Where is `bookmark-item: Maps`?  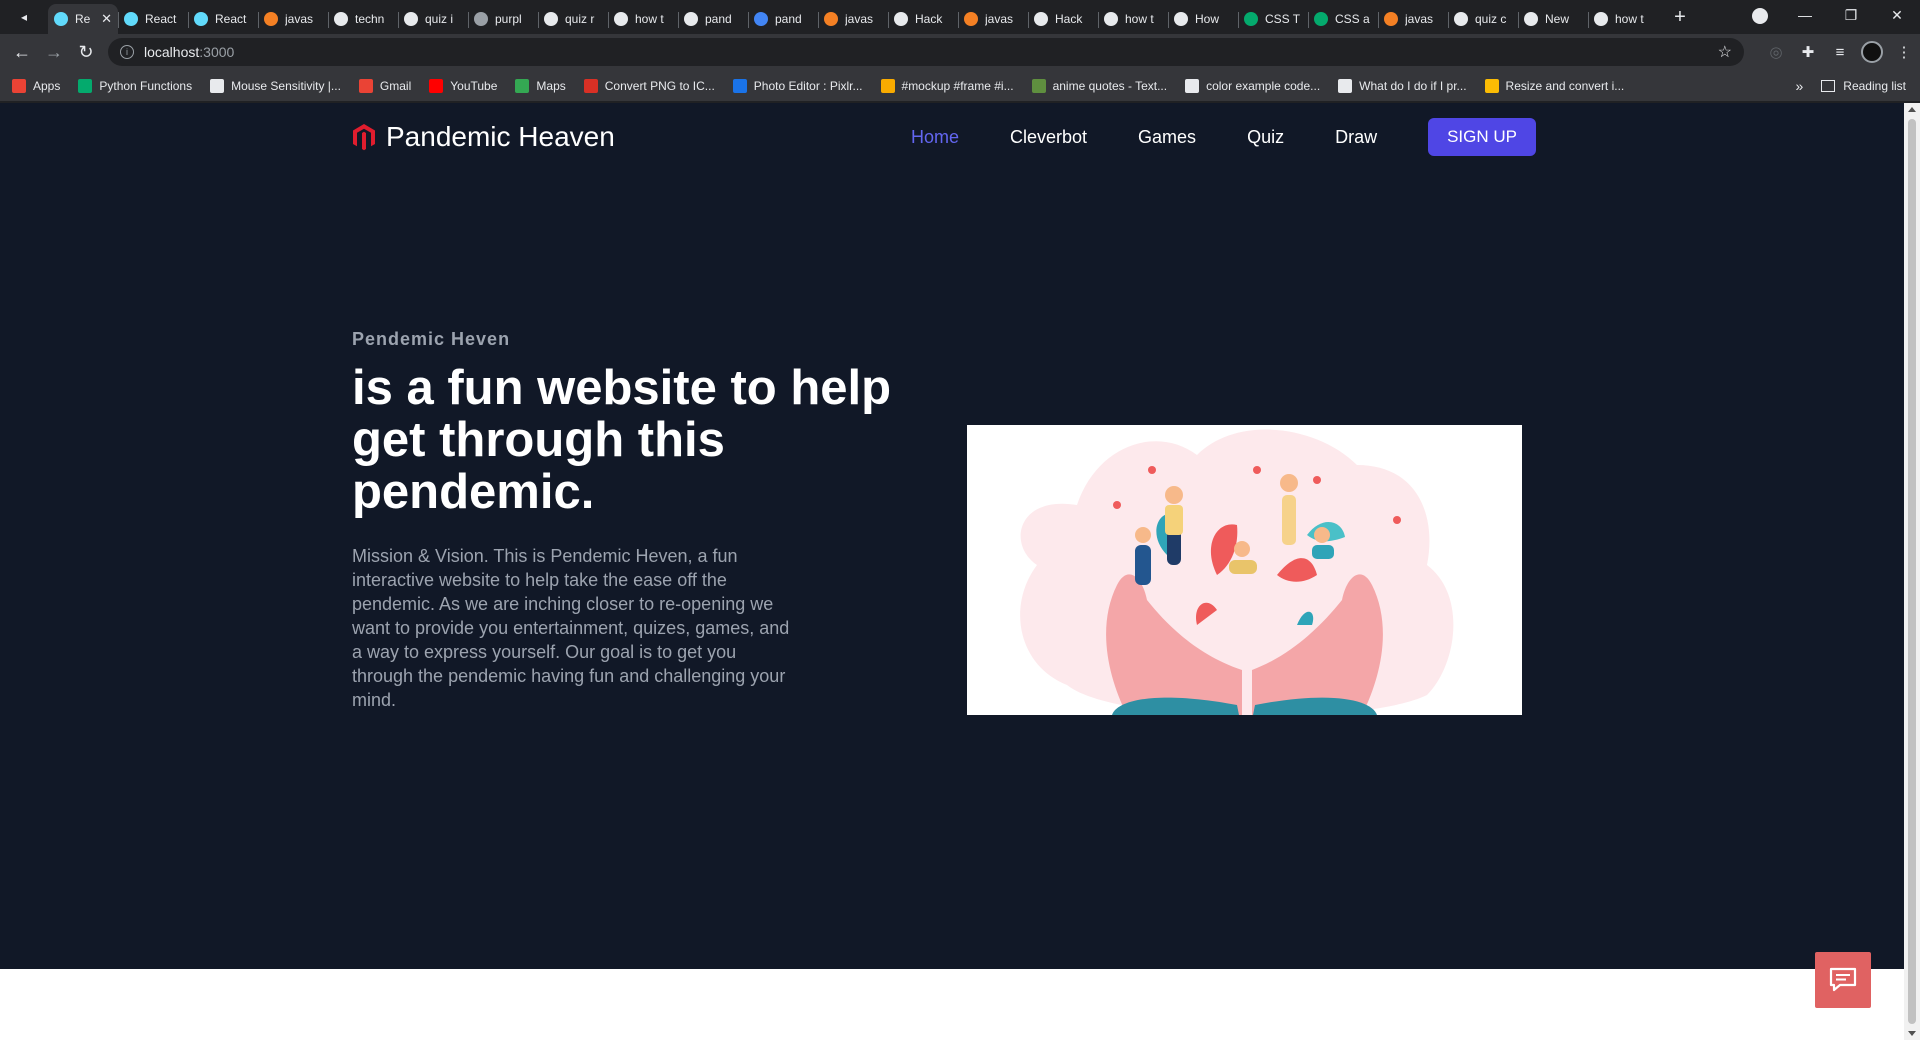
bookmark-item: Maps is located at coordinates (540, 85).